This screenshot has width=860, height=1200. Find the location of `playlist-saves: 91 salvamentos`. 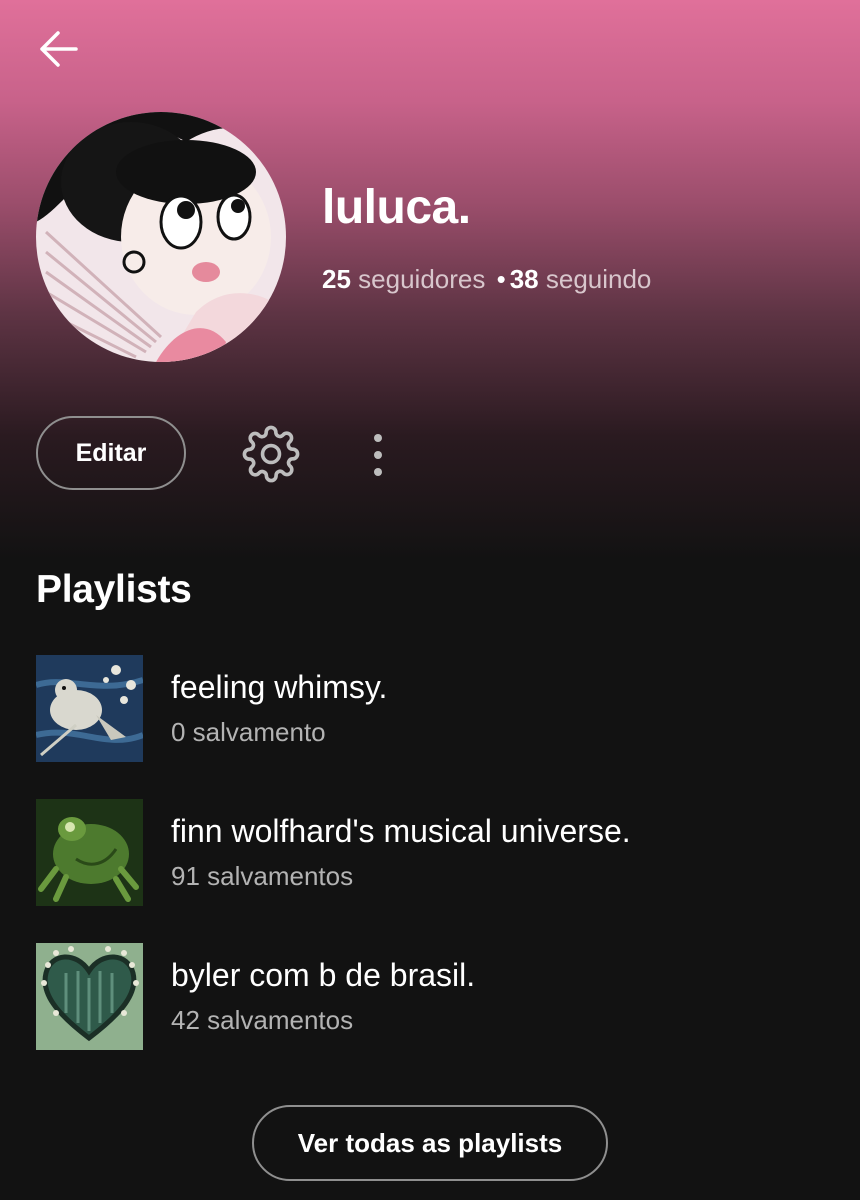

playlist-saves: 91 salvamentos is located at coordinates (262, 876).